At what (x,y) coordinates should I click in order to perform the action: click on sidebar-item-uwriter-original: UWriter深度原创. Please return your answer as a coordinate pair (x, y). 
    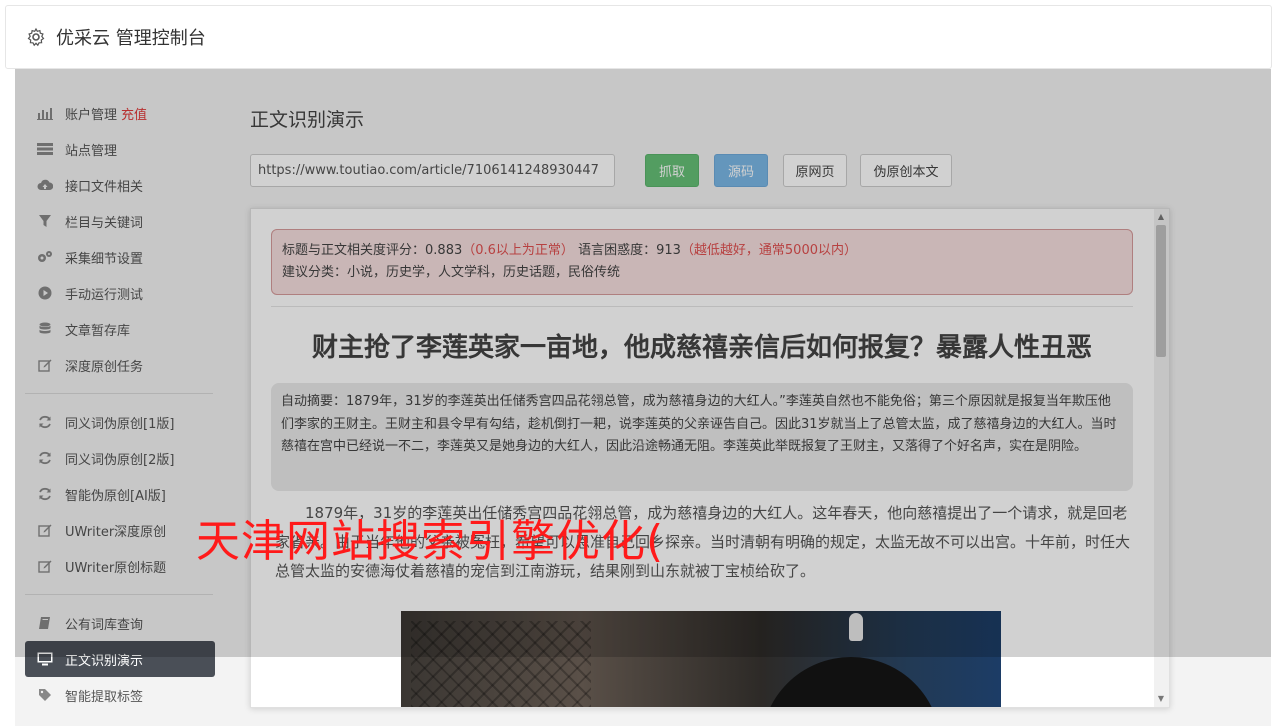
    Looking at the image, I should click on (120, 530).